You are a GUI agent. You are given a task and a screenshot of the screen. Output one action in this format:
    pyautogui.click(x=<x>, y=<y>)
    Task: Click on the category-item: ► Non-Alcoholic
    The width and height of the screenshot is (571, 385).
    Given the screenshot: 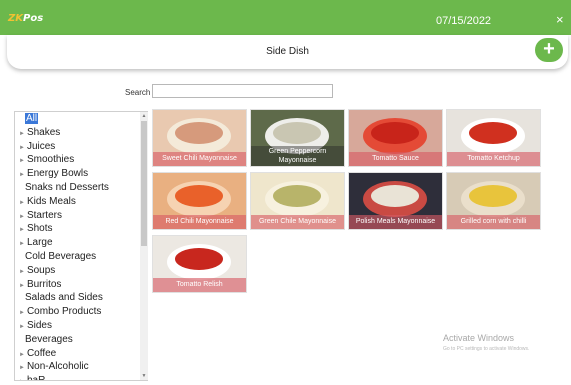 What is the action you would take?
    pyautogui.click(x=54, y=366)
    